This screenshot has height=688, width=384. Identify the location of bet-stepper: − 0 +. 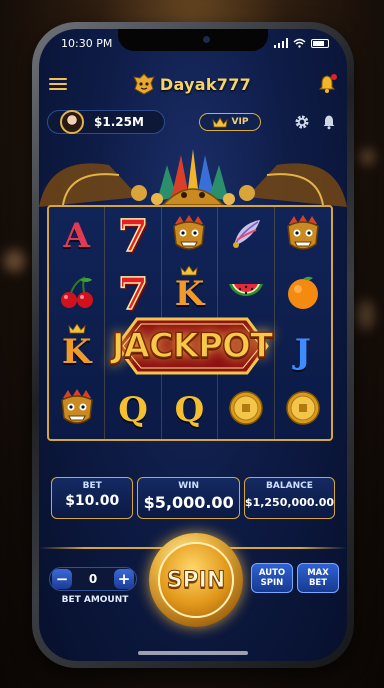
(93, 579).